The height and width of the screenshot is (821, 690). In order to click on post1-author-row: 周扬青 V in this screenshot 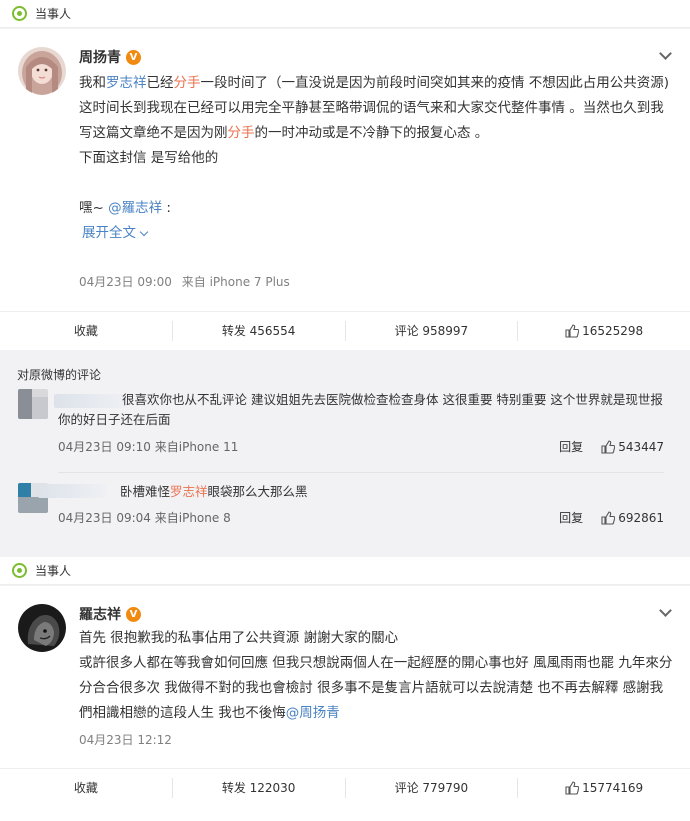, I will do `click(110, 57)`.